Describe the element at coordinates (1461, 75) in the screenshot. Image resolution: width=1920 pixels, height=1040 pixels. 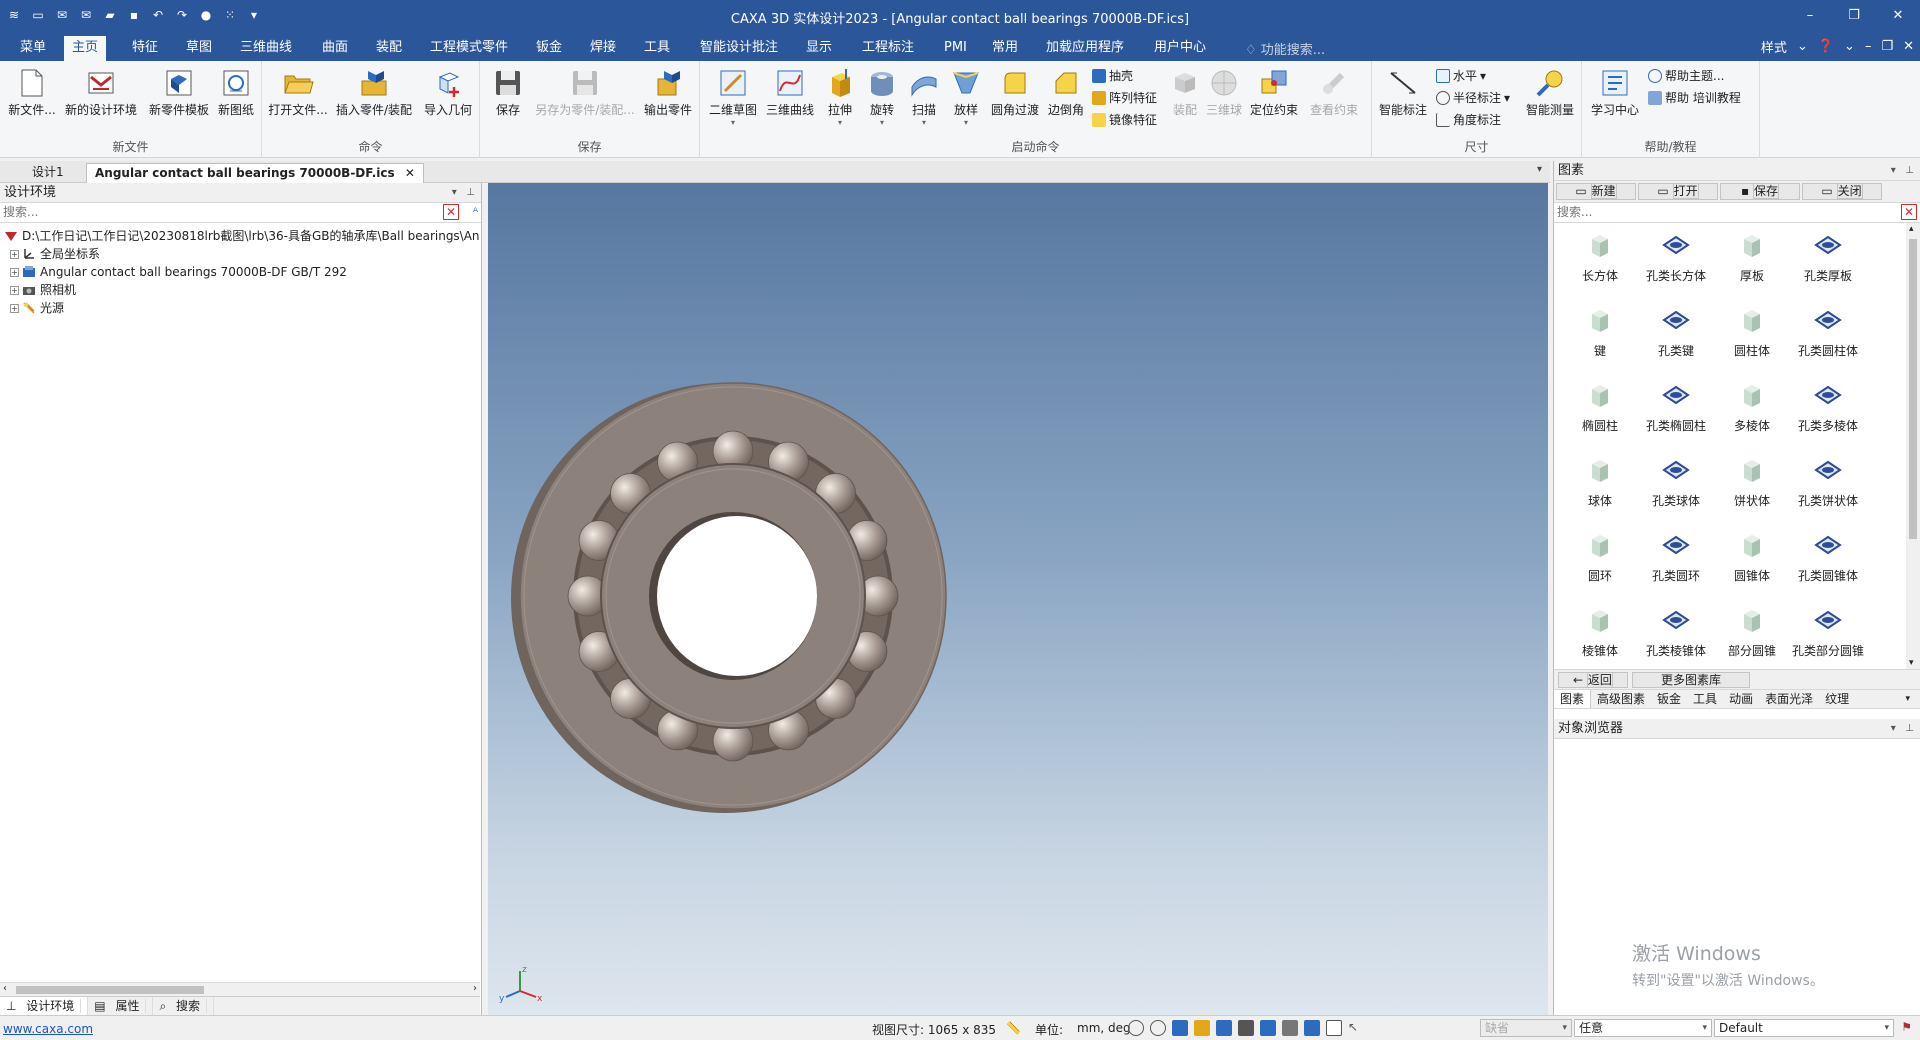
I see `horizontal-dimension-button: 水平 ▾` at that location.